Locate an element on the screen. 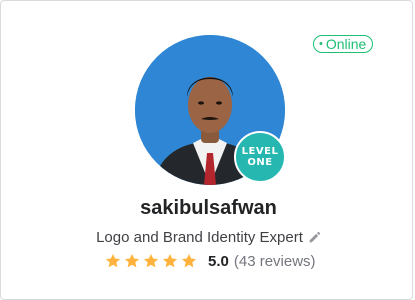 The height and width of the screenshot is (300, 415). pencil-edit-icon is located at coordinates (314, 237).